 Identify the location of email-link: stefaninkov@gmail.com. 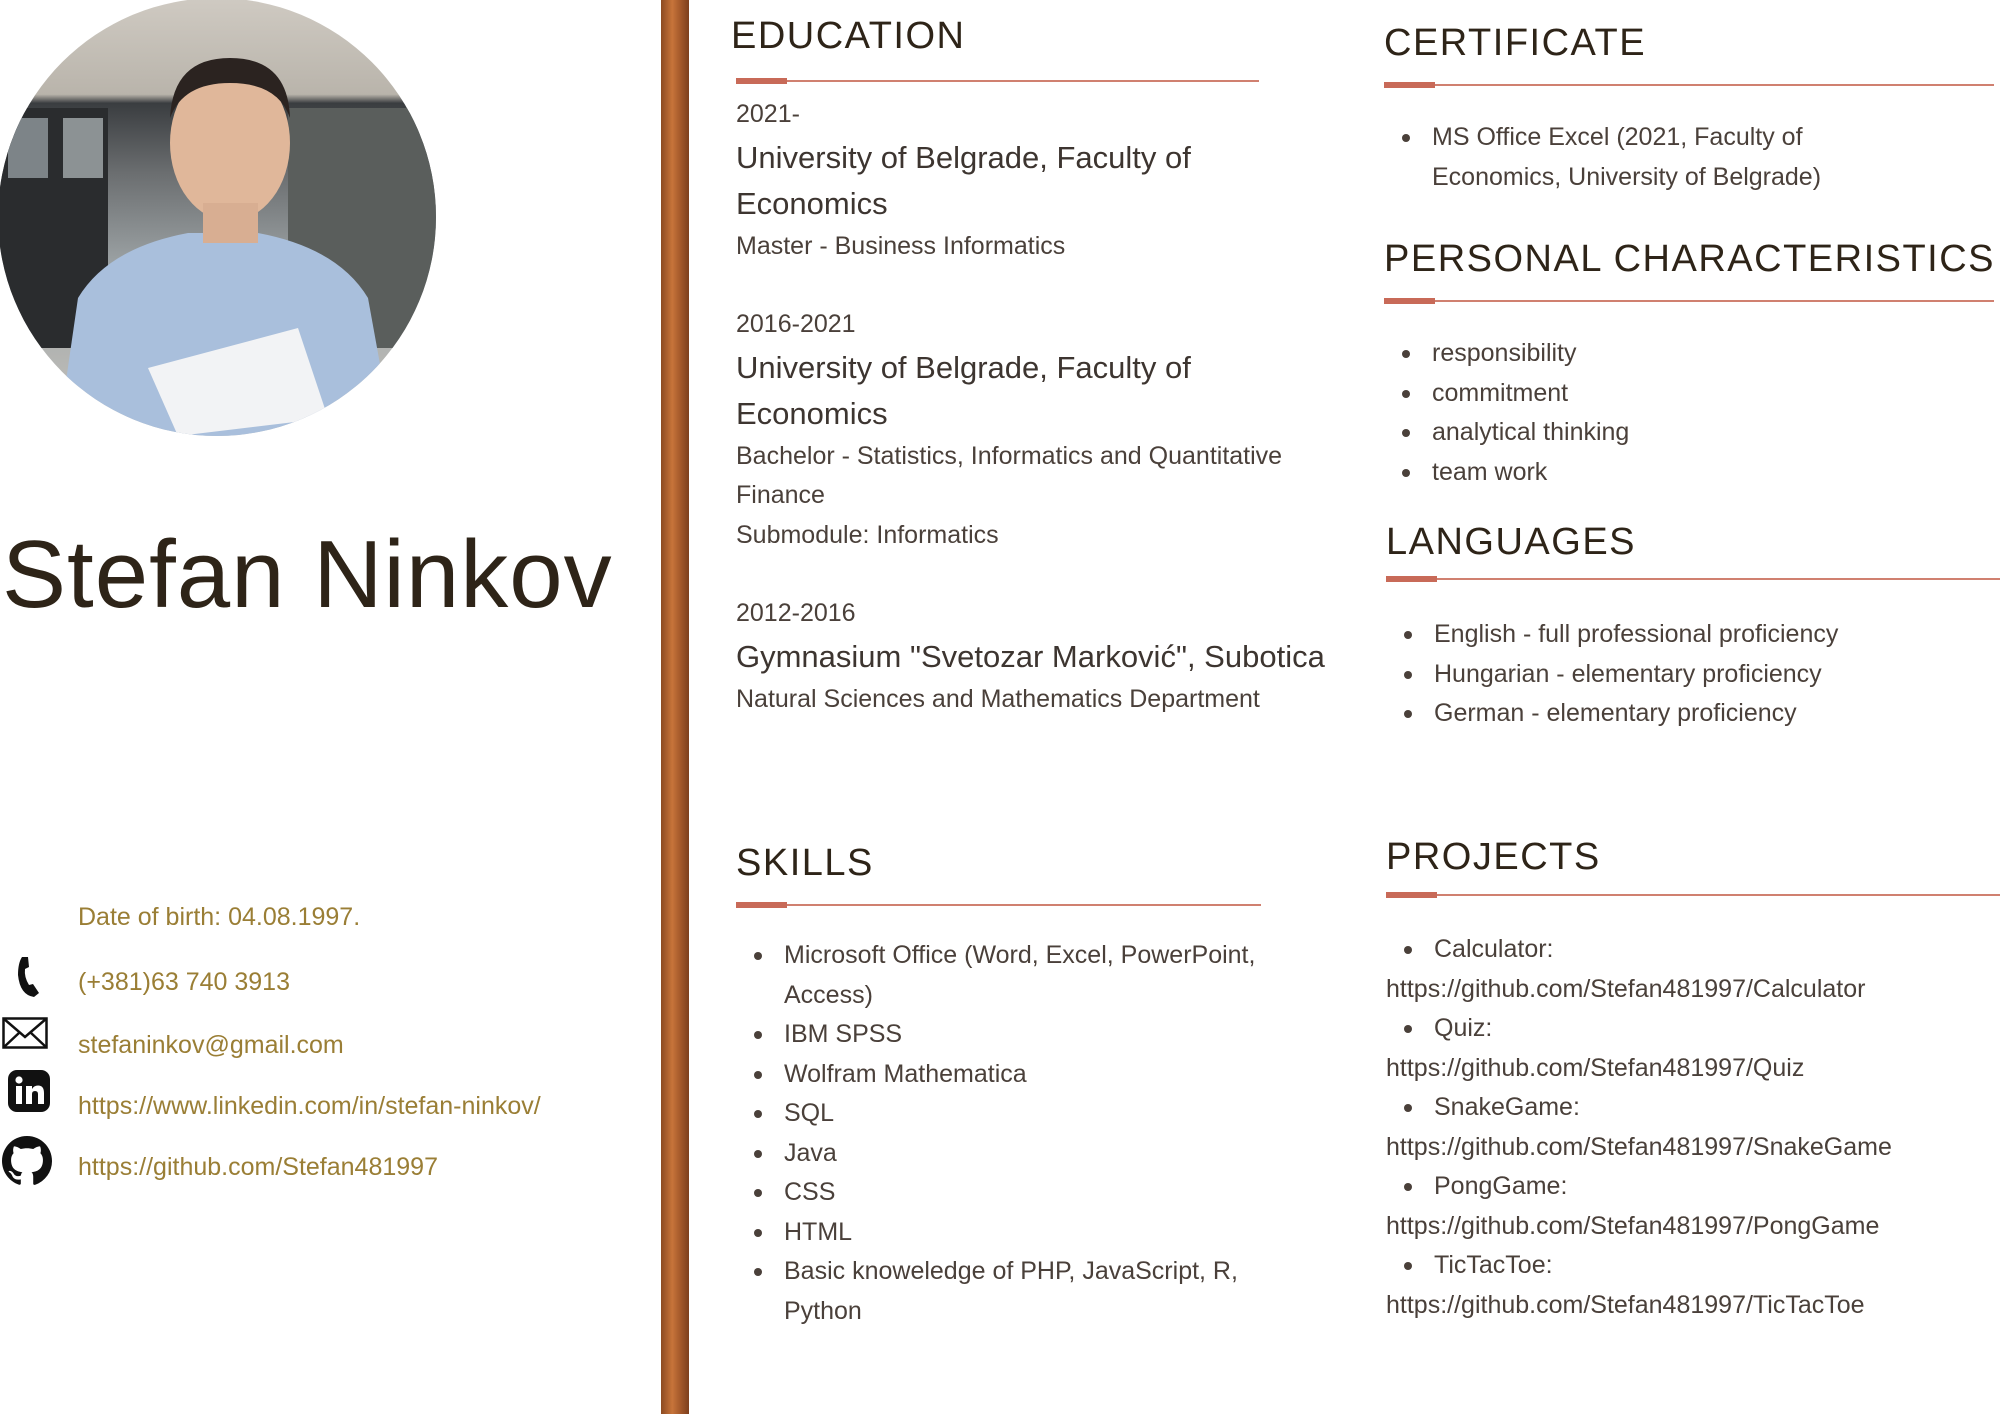
(211, 1045).